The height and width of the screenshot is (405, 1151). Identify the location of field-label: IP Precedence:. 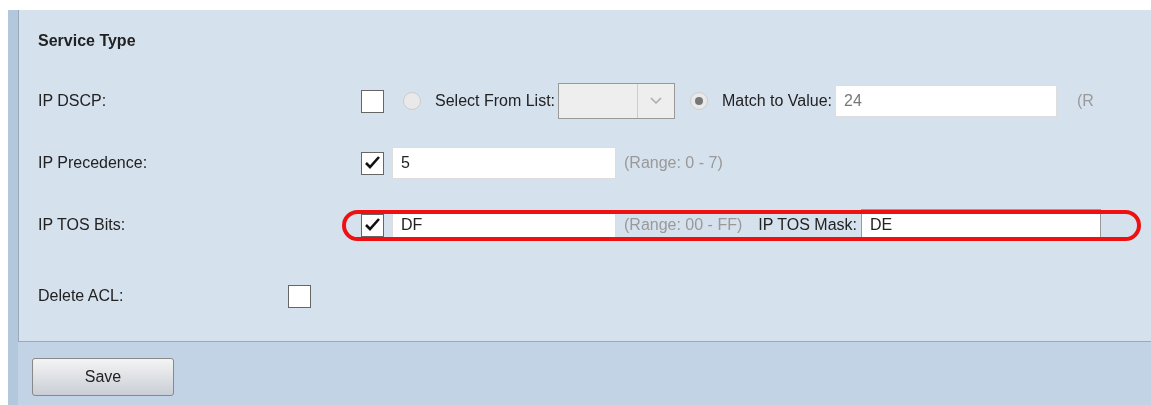
(93, 163).